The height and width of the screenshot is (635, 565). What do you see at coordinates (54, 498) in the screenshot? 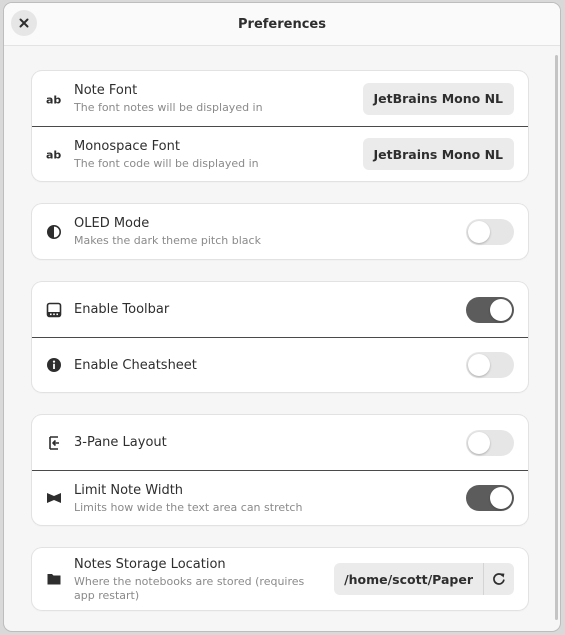
I see `limit-width-icon` at bounding box center [54, 498].